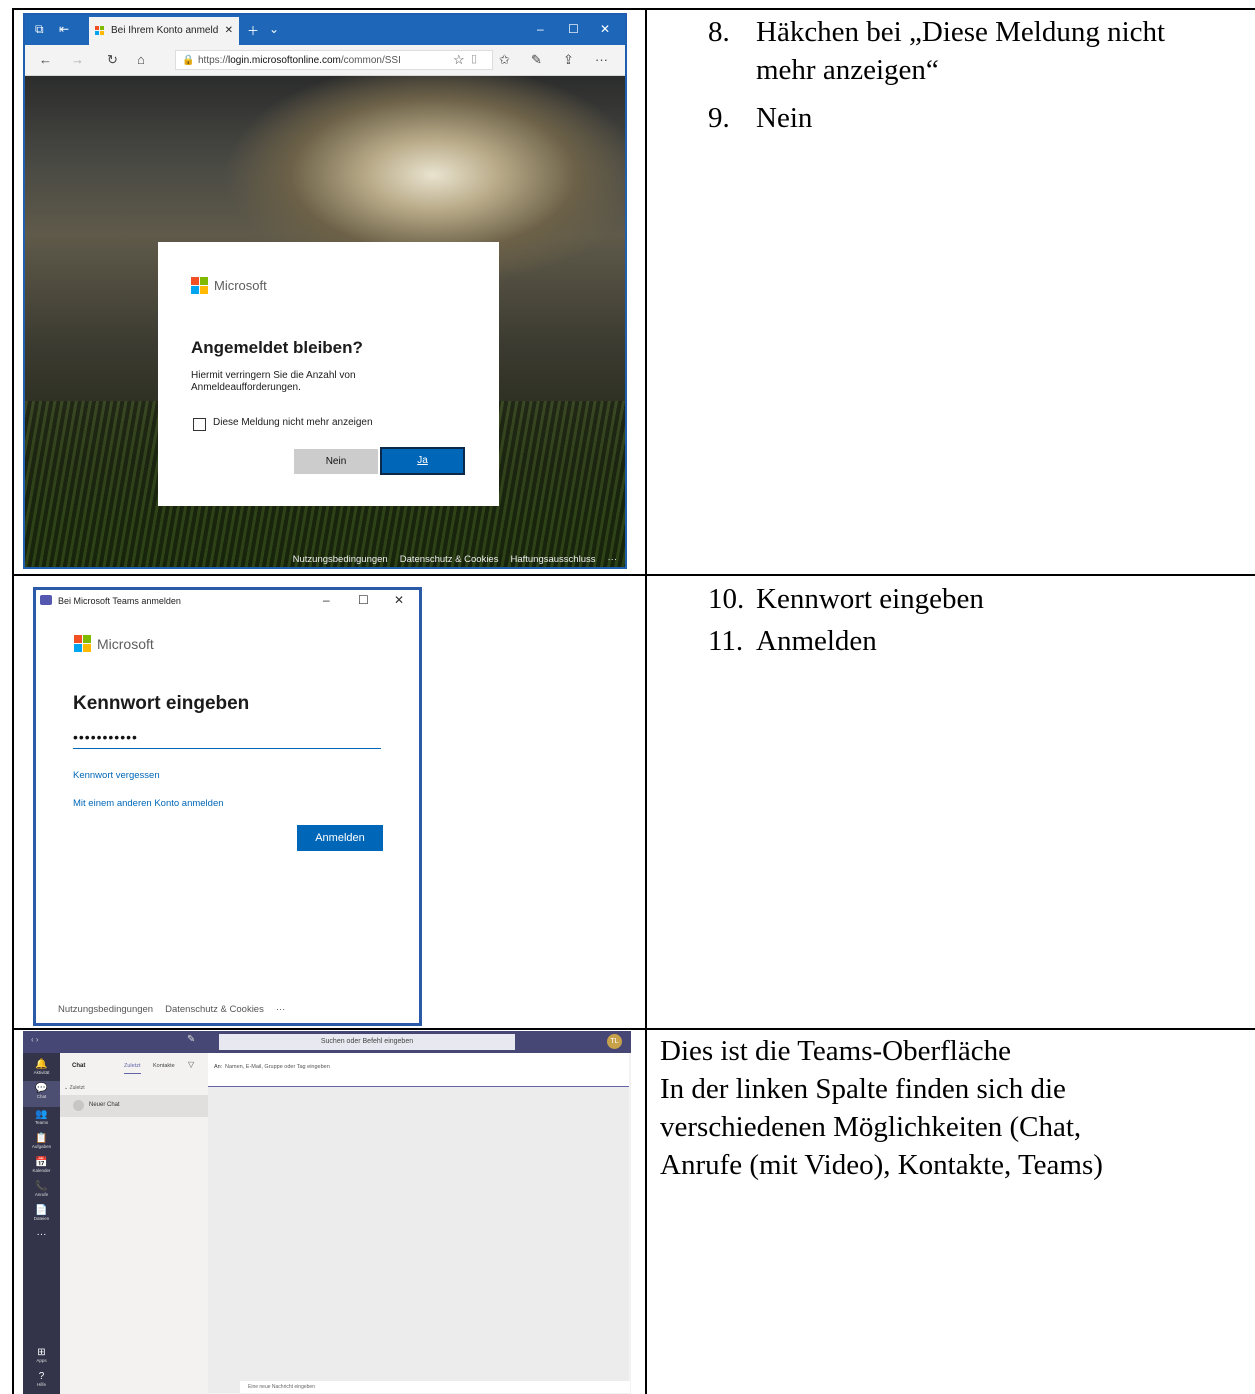 The width and height of the screenshot is (1255, 1394). I want to click on help-icon: ?, so click(41, 1376).